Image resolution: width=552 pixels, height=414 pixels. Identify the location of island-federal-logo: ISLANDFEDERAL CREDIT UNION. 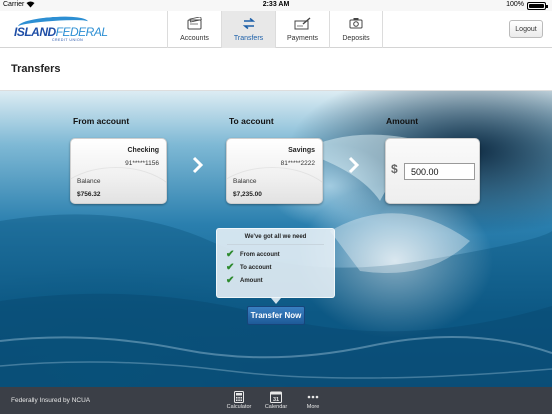
(60, 28).